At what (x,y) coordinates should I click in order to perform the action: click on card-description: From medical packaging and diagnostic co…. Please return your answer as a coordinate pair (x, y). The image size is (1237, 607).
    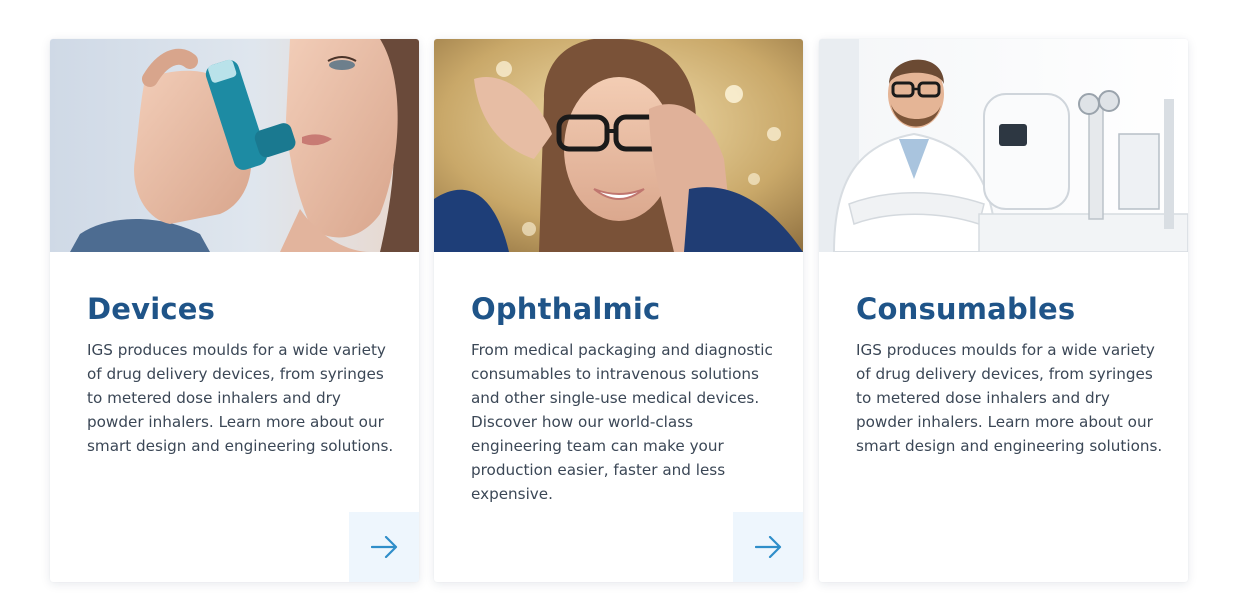
    Looking at the image, I should click on (622, 422).